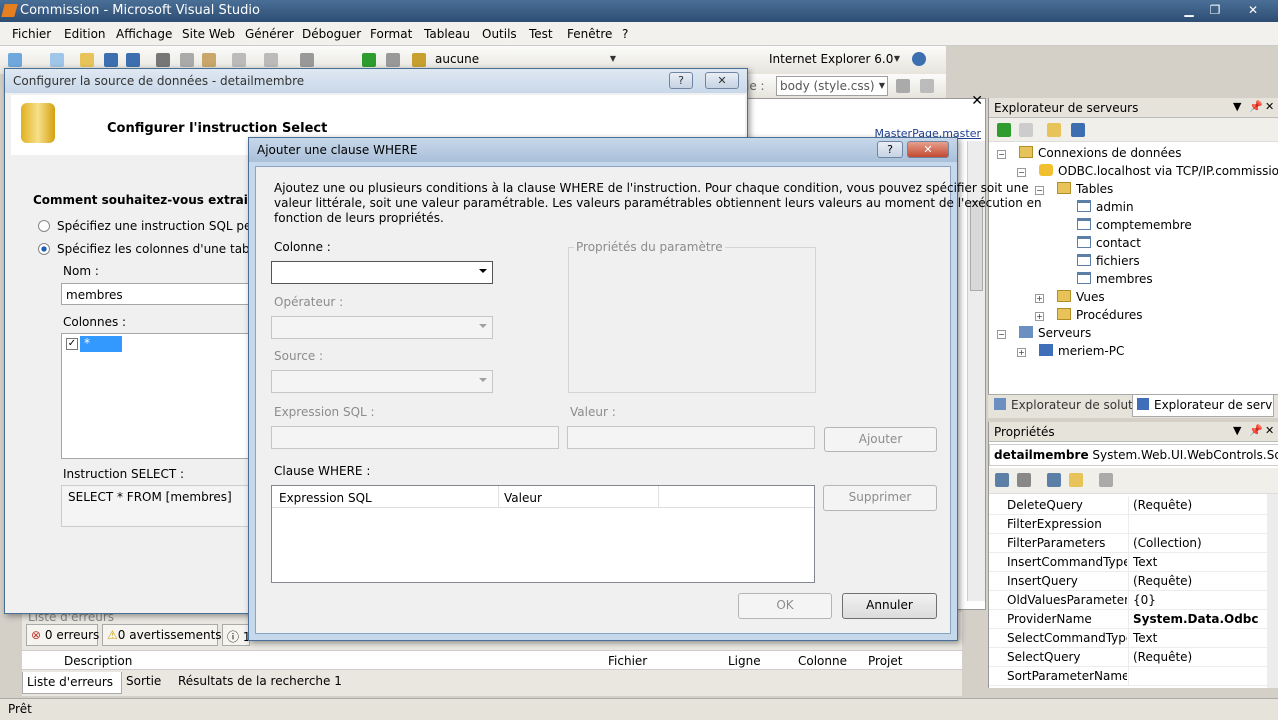 The image size is (1278, 720). I want to click on close-document-icon: ✕, so click(977, 101).